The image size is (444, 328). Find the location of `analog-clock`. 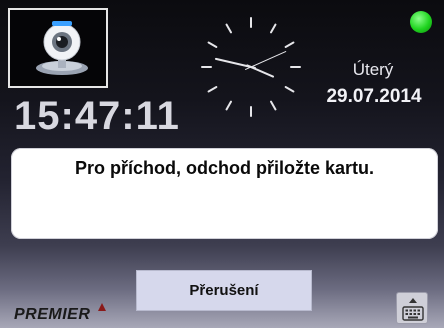

analog-clock is located at coordinates (251, 67).